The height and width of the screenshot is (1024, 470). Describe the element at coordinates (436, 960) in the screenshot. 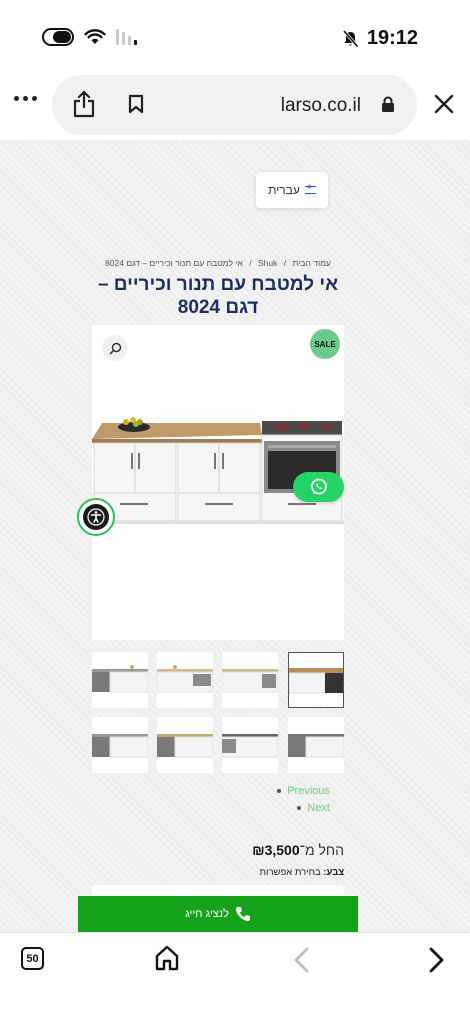

I see `chevron-right-icon` at that location.